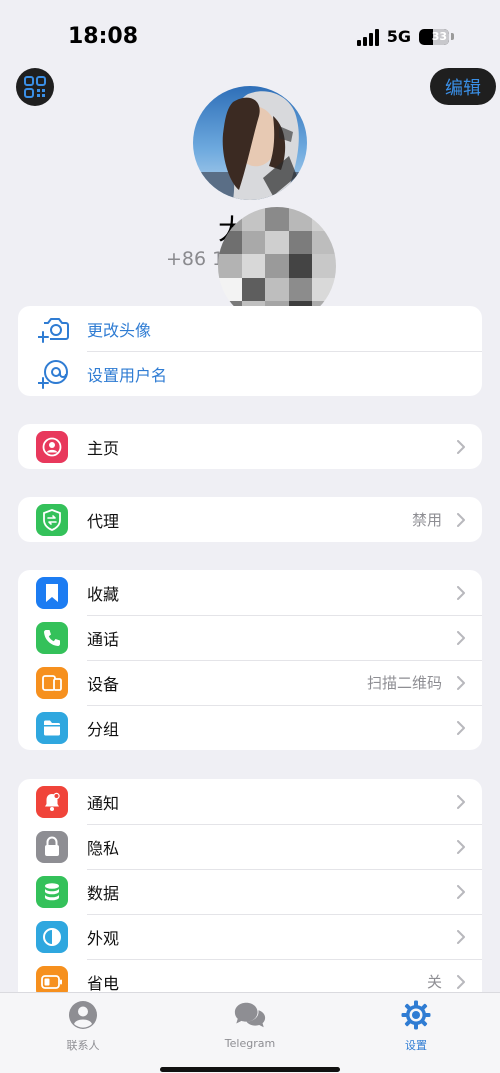 The height and width of the screenshot is (1073, 500). What do you see at coordinates (52, 446) in the screenshot?
I see `profile-page-icon` at bounding box center [52, 446].